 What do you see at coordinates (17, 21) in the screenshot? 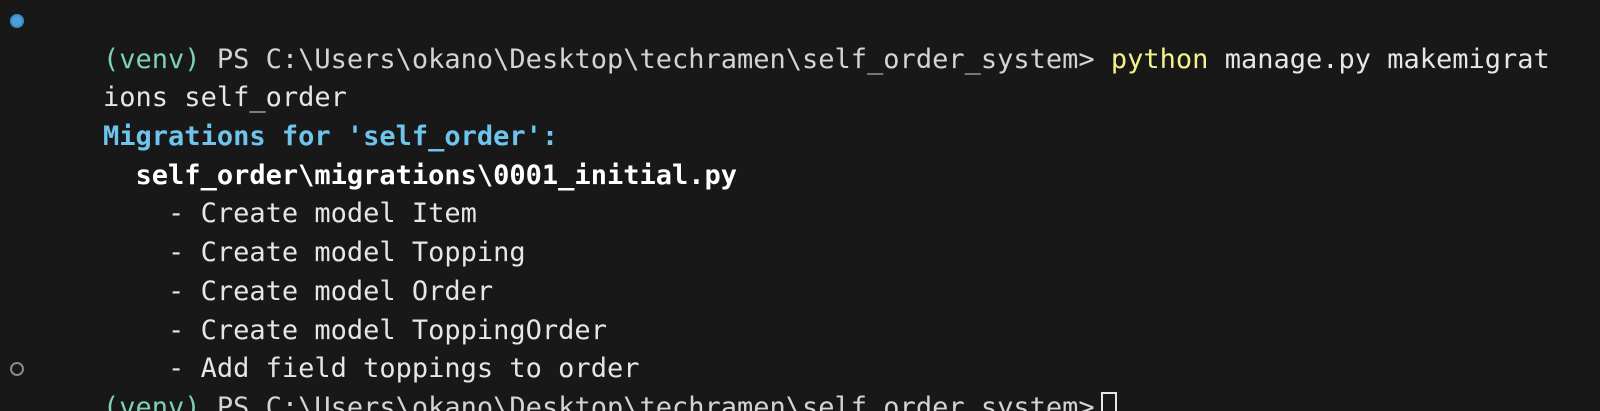
I see `command-success-decoration-icon` at bounding box center [17, 21].